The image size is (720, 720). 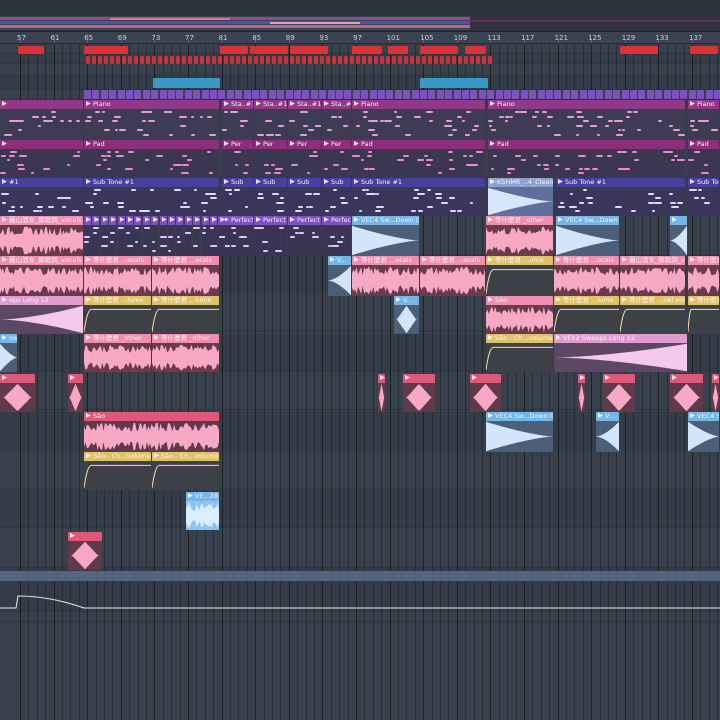 What do you see at coordinates (520, 197) in the screenshot?
I see `sub-clip: KSHMR_..4_Clean` at bounding box center [520, 197].